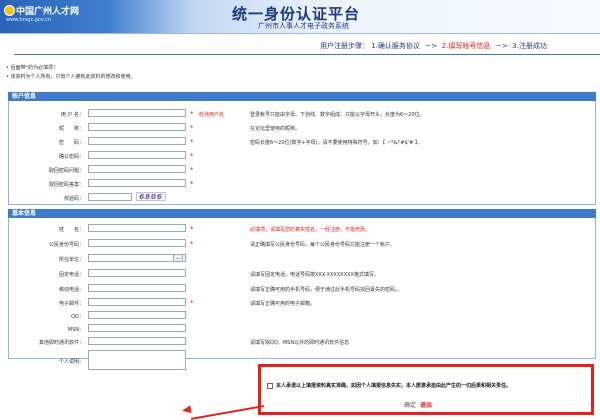 The width and height of the screenshot is (600, 420). Describe the element at coordinates (137, 228) in the screenshot. I see `name-input` at that location.